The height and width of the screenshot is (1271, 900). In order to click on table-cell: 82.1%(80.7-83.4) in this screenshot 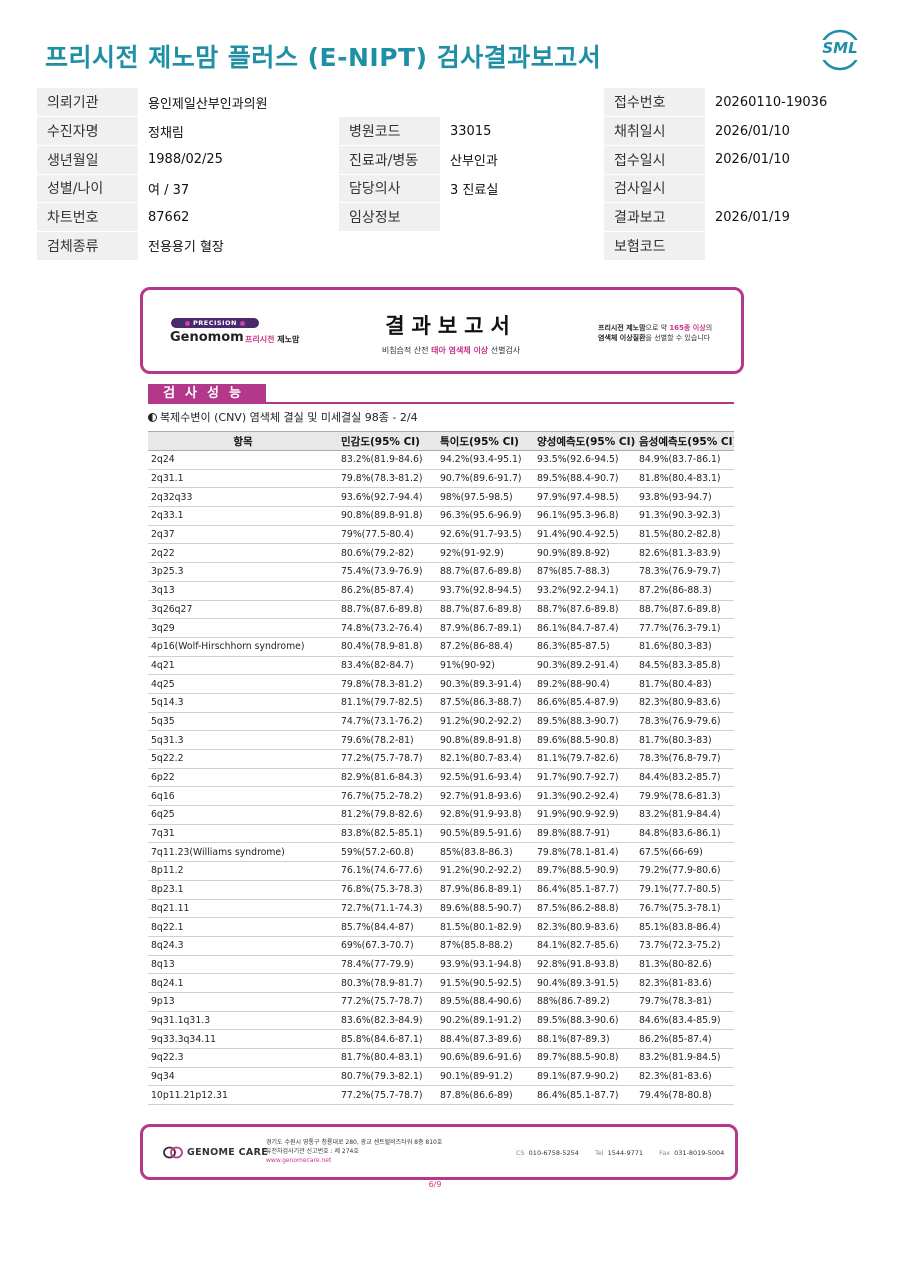, I will do `click(485, 759)`.